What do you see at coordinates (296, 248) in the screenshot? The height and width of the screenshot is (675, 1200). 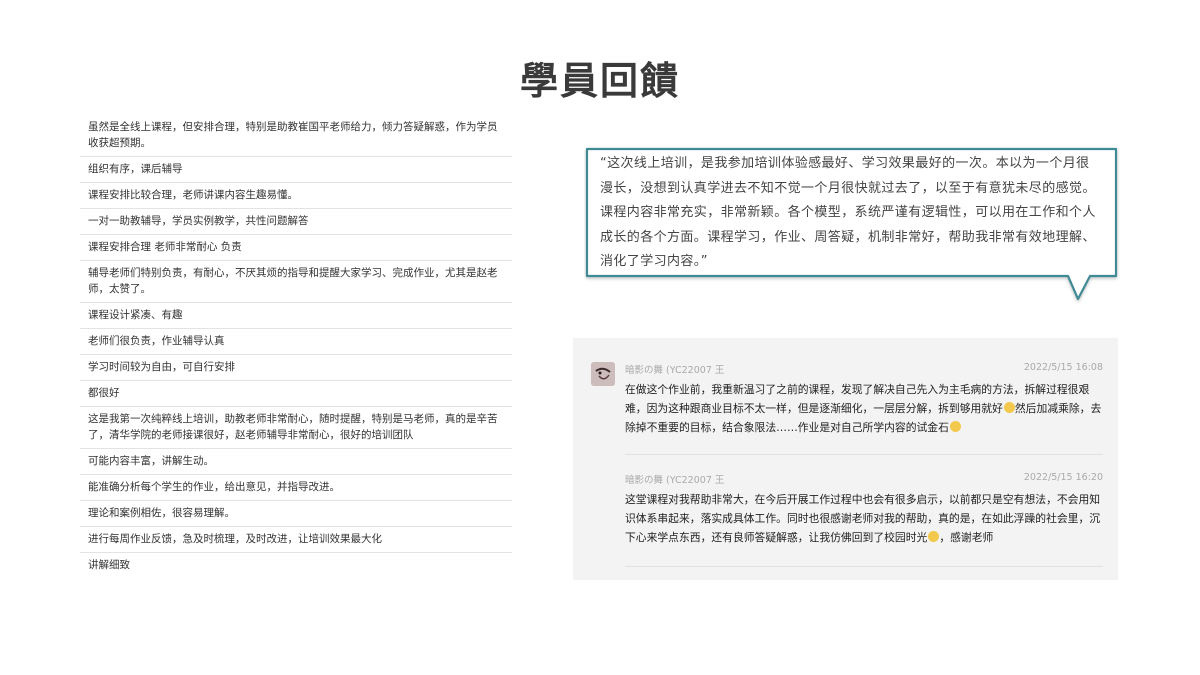 I see `list-item: 课程安排合理 老师非常耐心 负责` at bounding box center [296, 248].